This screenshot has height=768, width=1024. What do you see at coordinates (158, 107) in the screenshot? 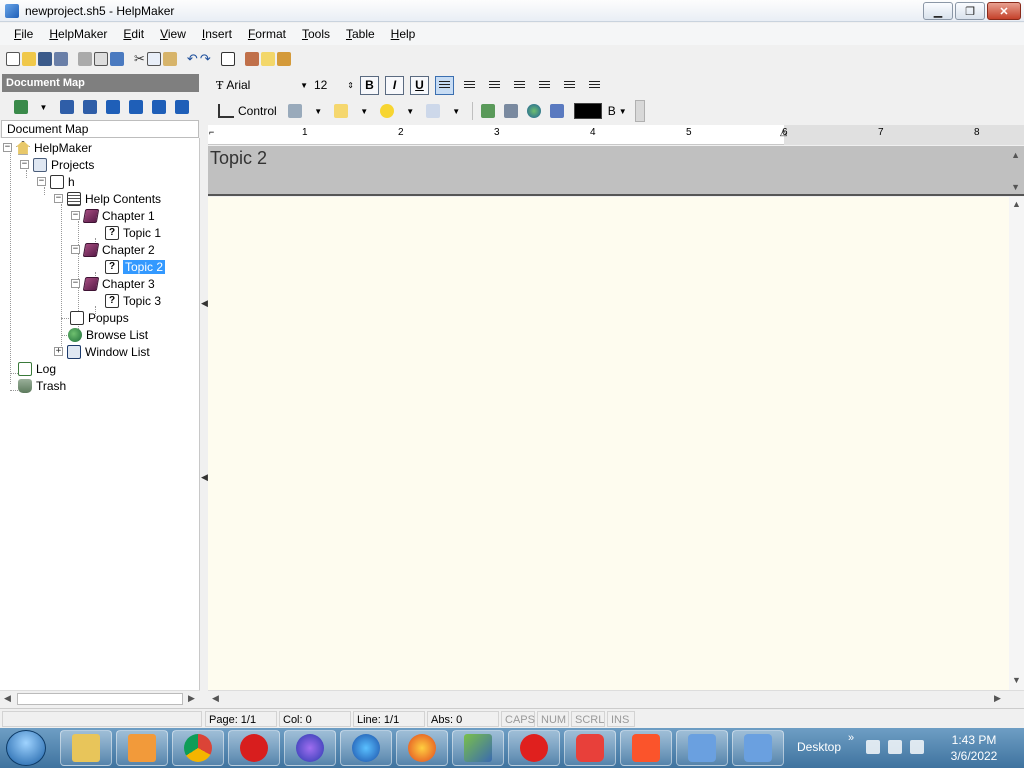
I see `move-down-button` at bounding box center [158, 107].